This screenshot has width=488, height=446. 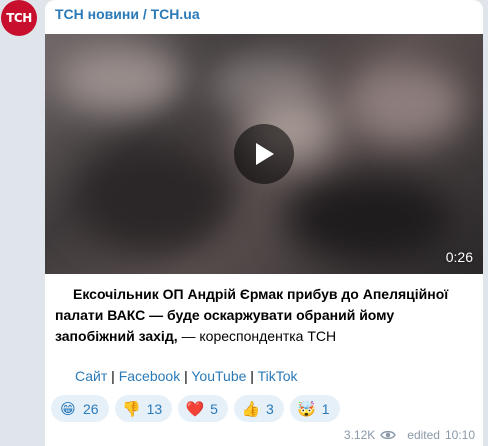 What do you see at coordinates (359, 435) in the screenshot?
I see `views-count: 3.12K` at bounding box center [359, 435].